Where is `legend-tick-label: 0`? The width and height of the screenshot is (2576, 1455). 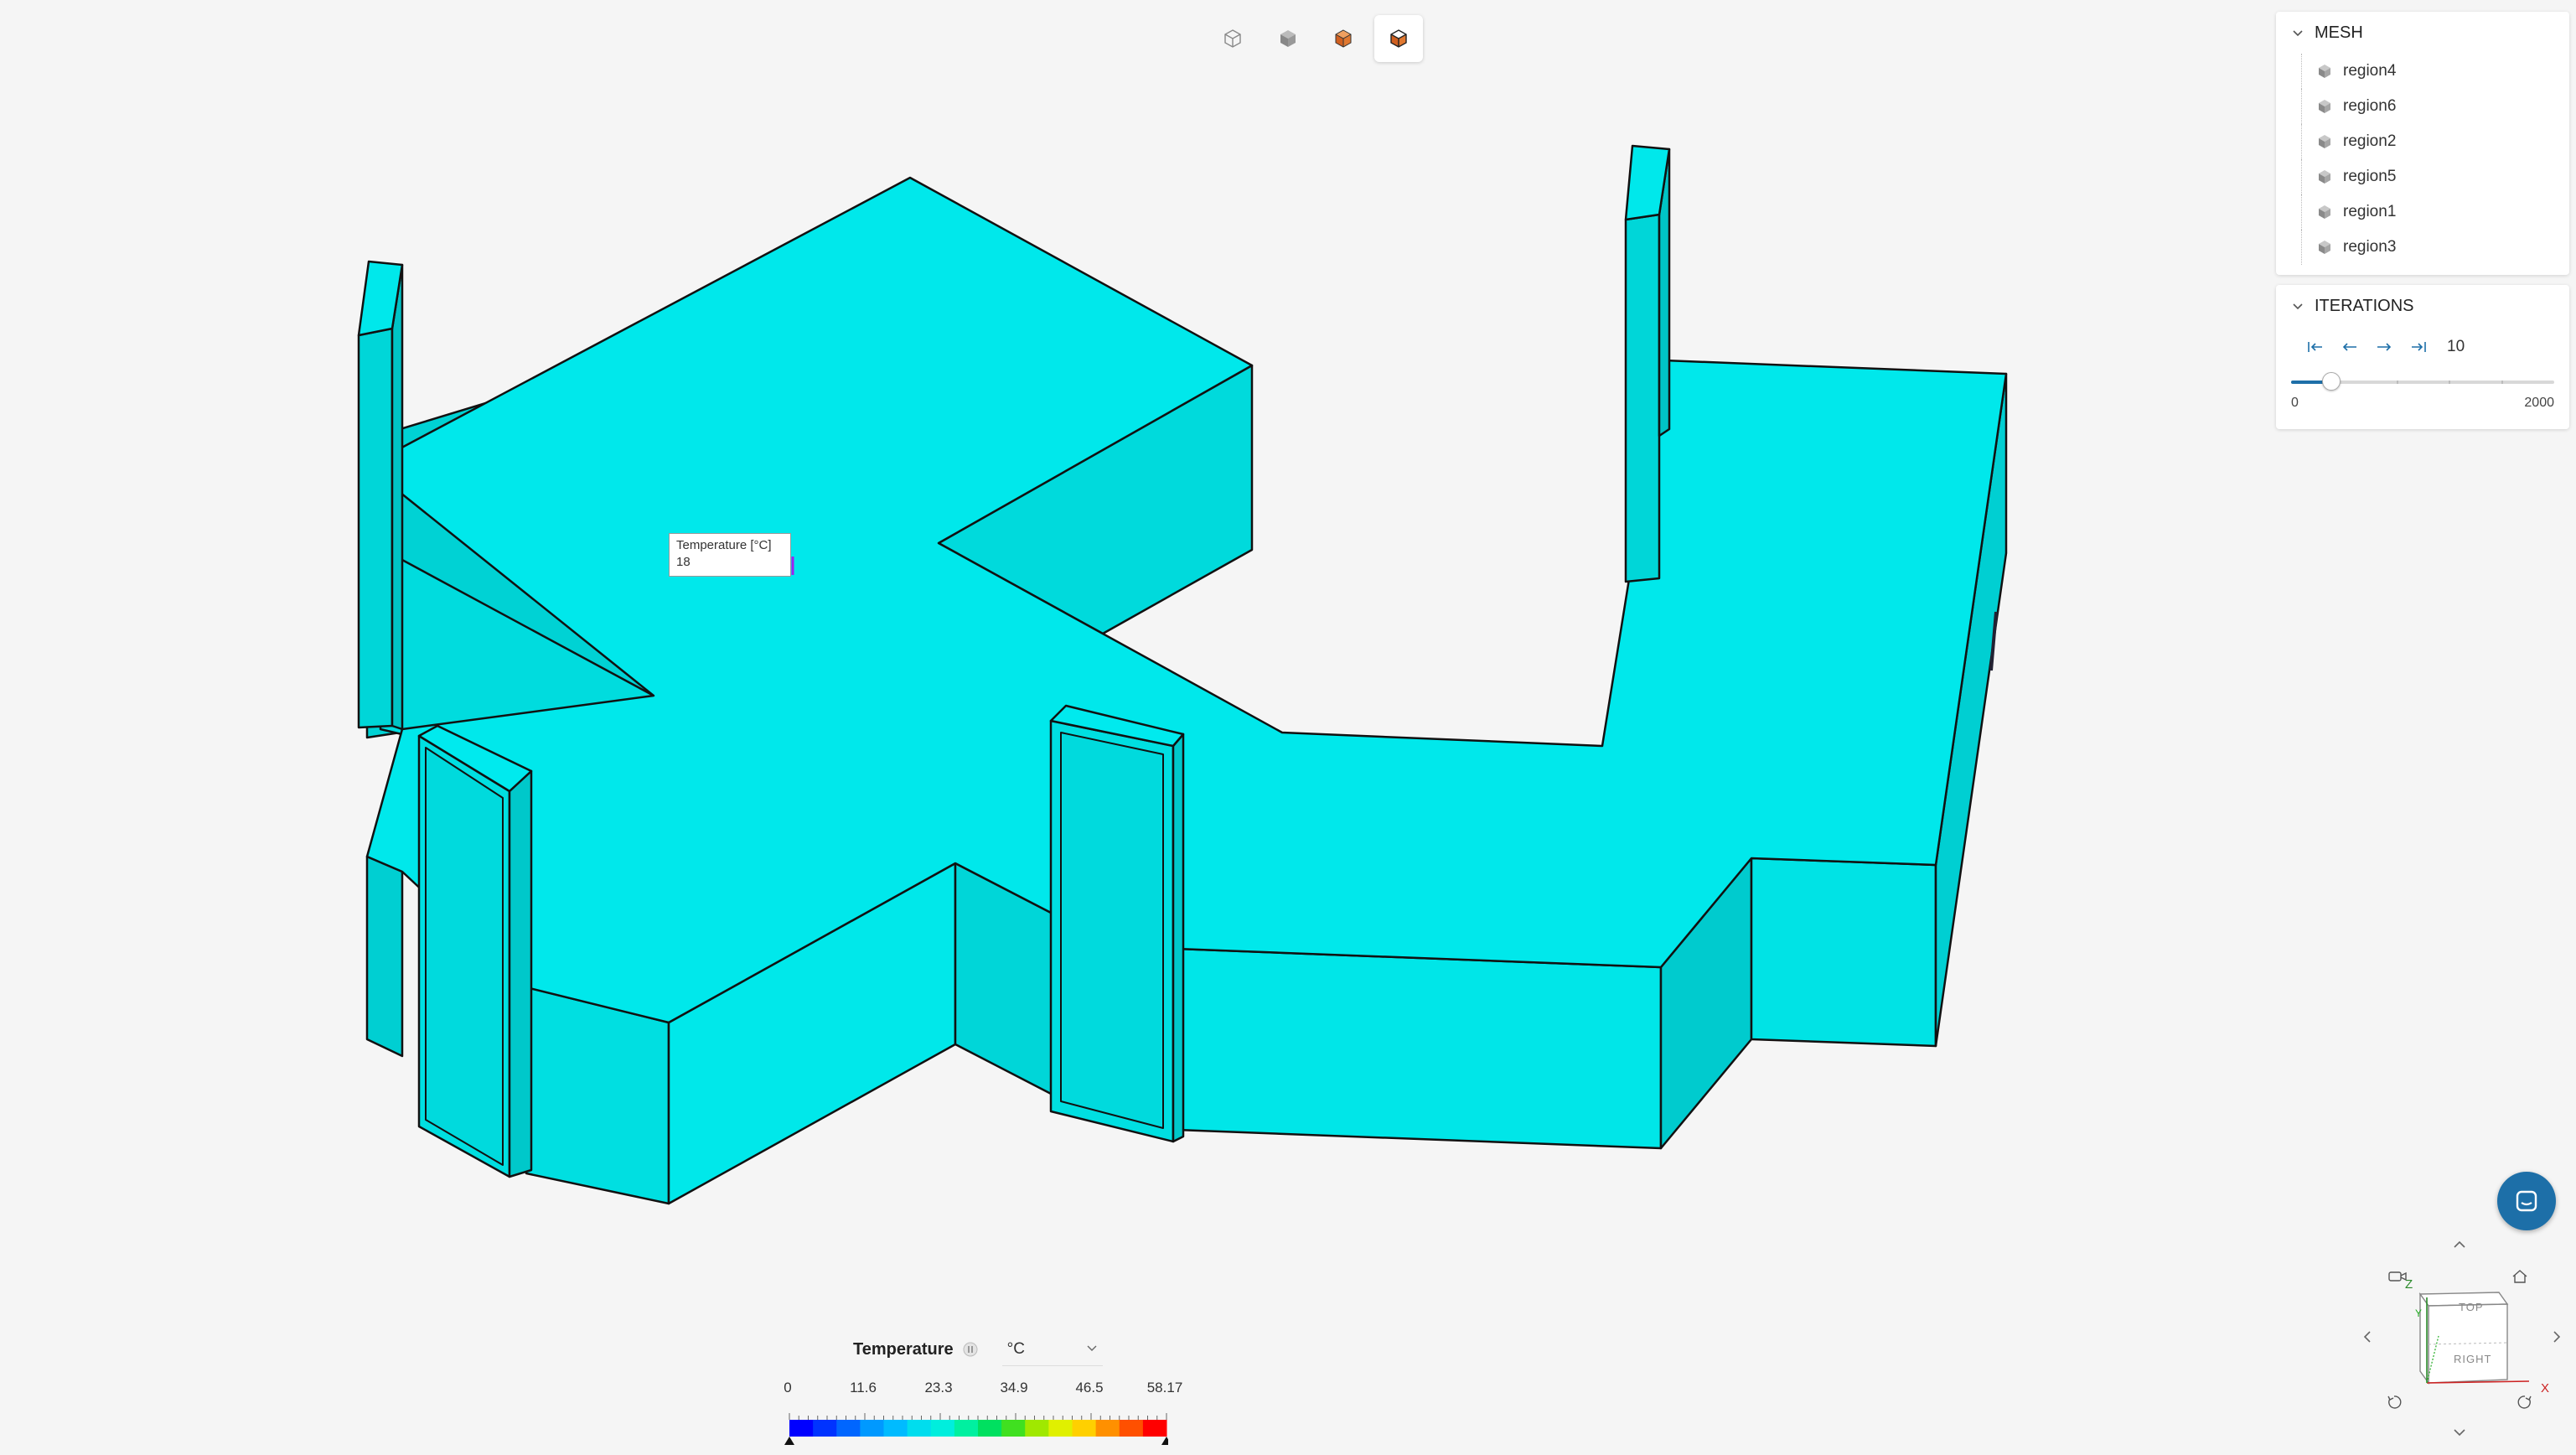 legend-tick-label: 0 is located at coordinates (788, 1388).